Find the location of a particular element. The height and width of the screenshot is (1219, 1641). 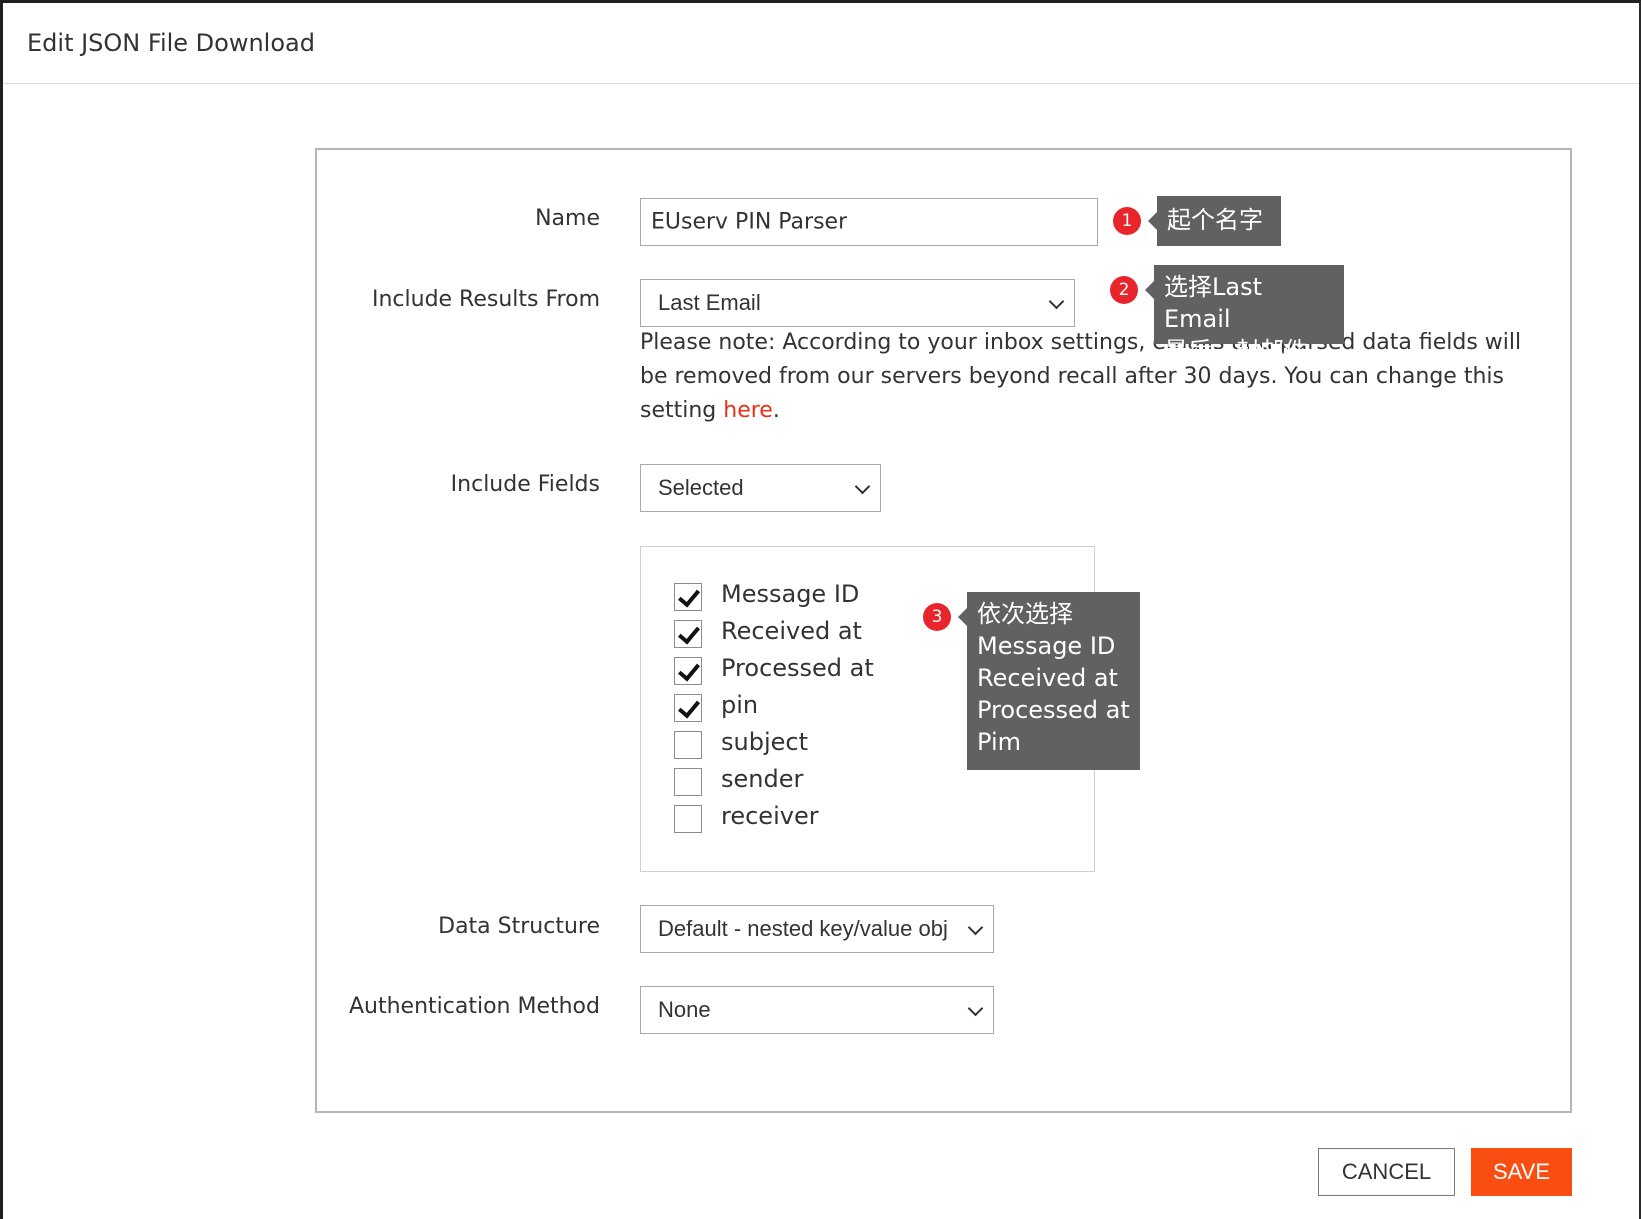

dialog-title: Edit JSON File Download is located at coordinates (171, 43).